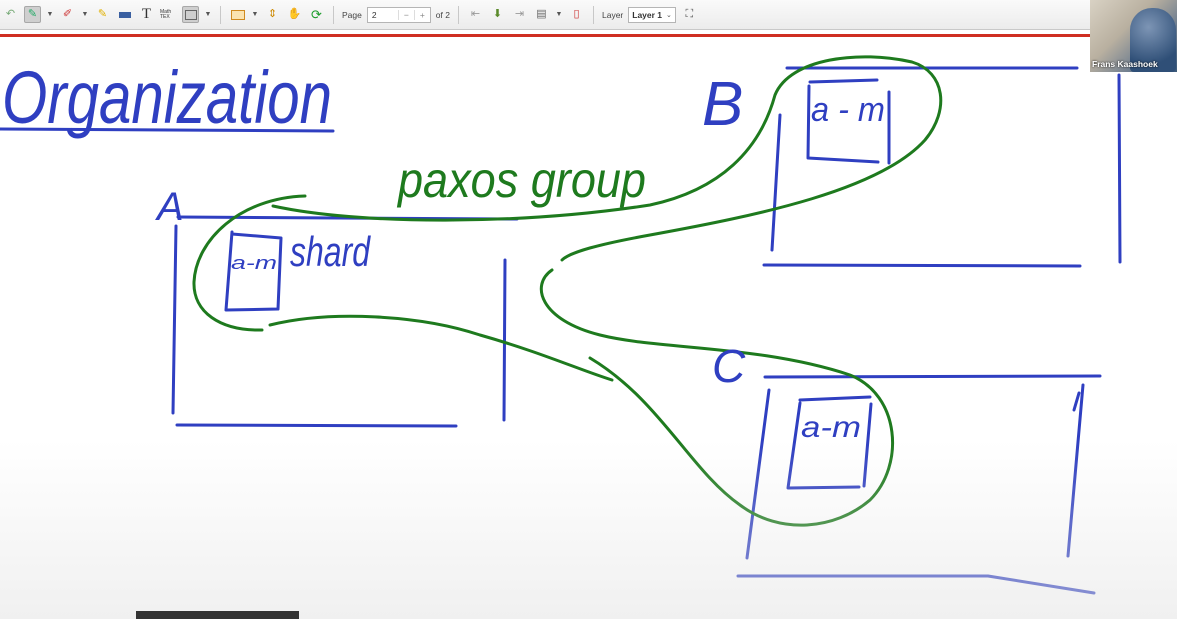  What do you see at coordinates (922, 265) in the screenshot?
I see `server-b-box-bottom` at bounding box center [922, 265].